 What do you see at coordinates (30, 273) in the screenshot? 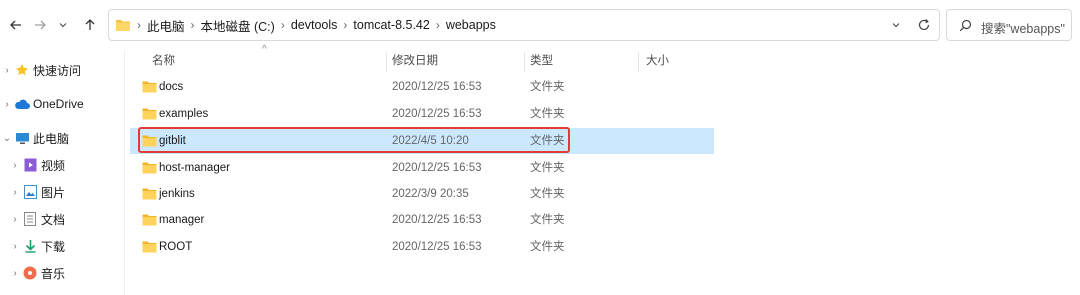
I see `music-icon` at bounding box center [30, 273].